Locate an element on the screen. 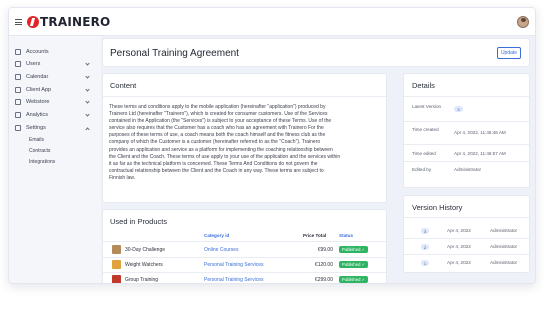  version-badge: 2 is located at coordinates (425, 247).